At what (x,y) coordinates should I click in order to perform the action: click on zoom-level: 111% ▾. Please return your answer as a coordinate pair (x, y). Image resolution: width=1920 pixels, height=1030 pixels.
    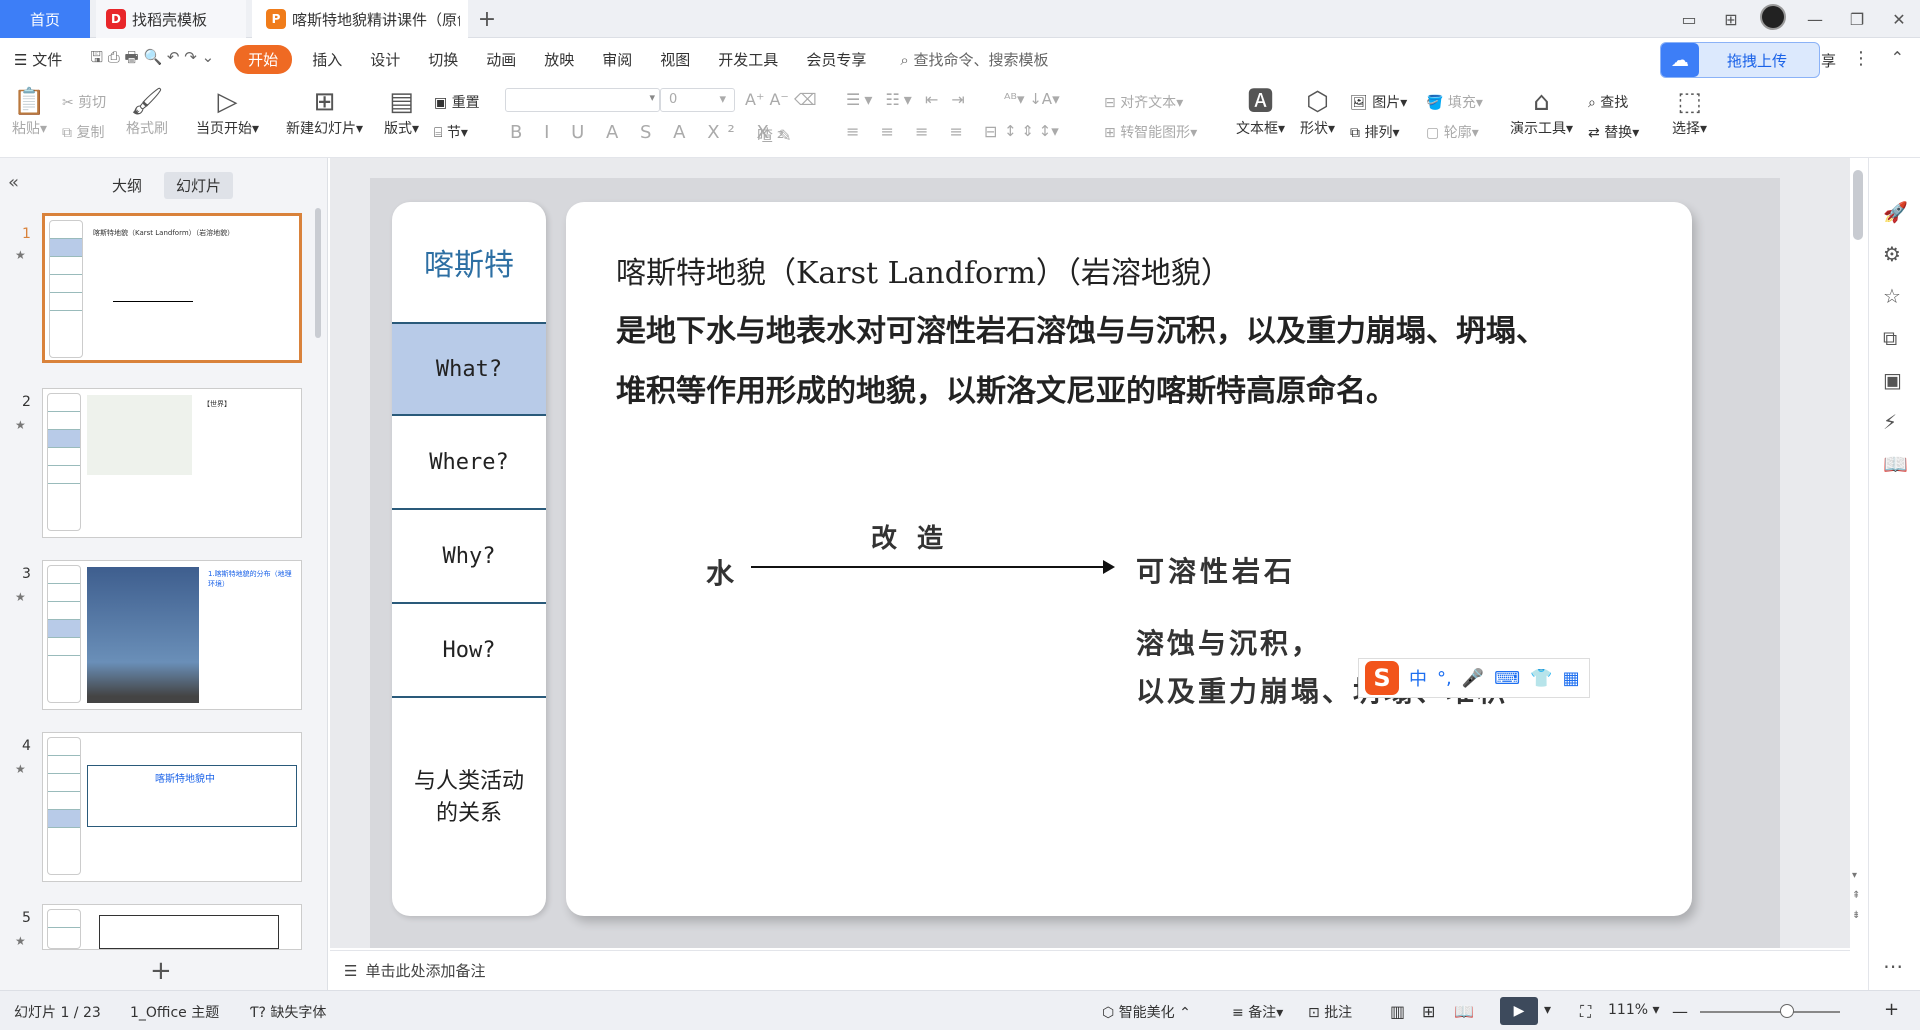
    Looking at the image, I should click on (1634, 1010).